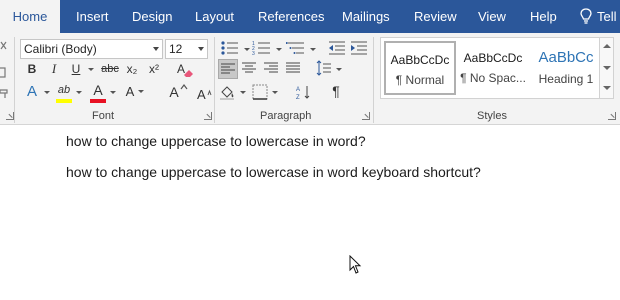  I want to click on highlight-button: ab, so click(64, 90).